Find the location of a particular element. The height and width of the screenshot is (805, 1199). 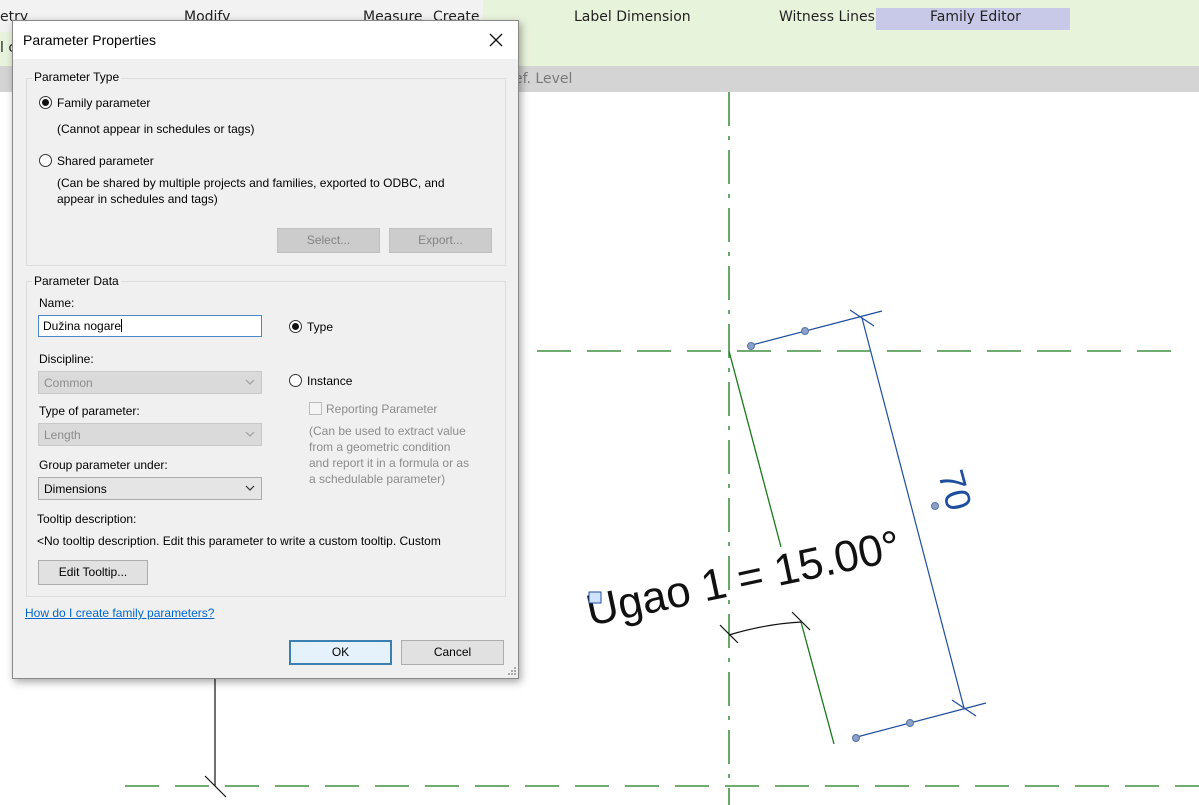

type-radio-label: Type is located at coordinates (320, 327).